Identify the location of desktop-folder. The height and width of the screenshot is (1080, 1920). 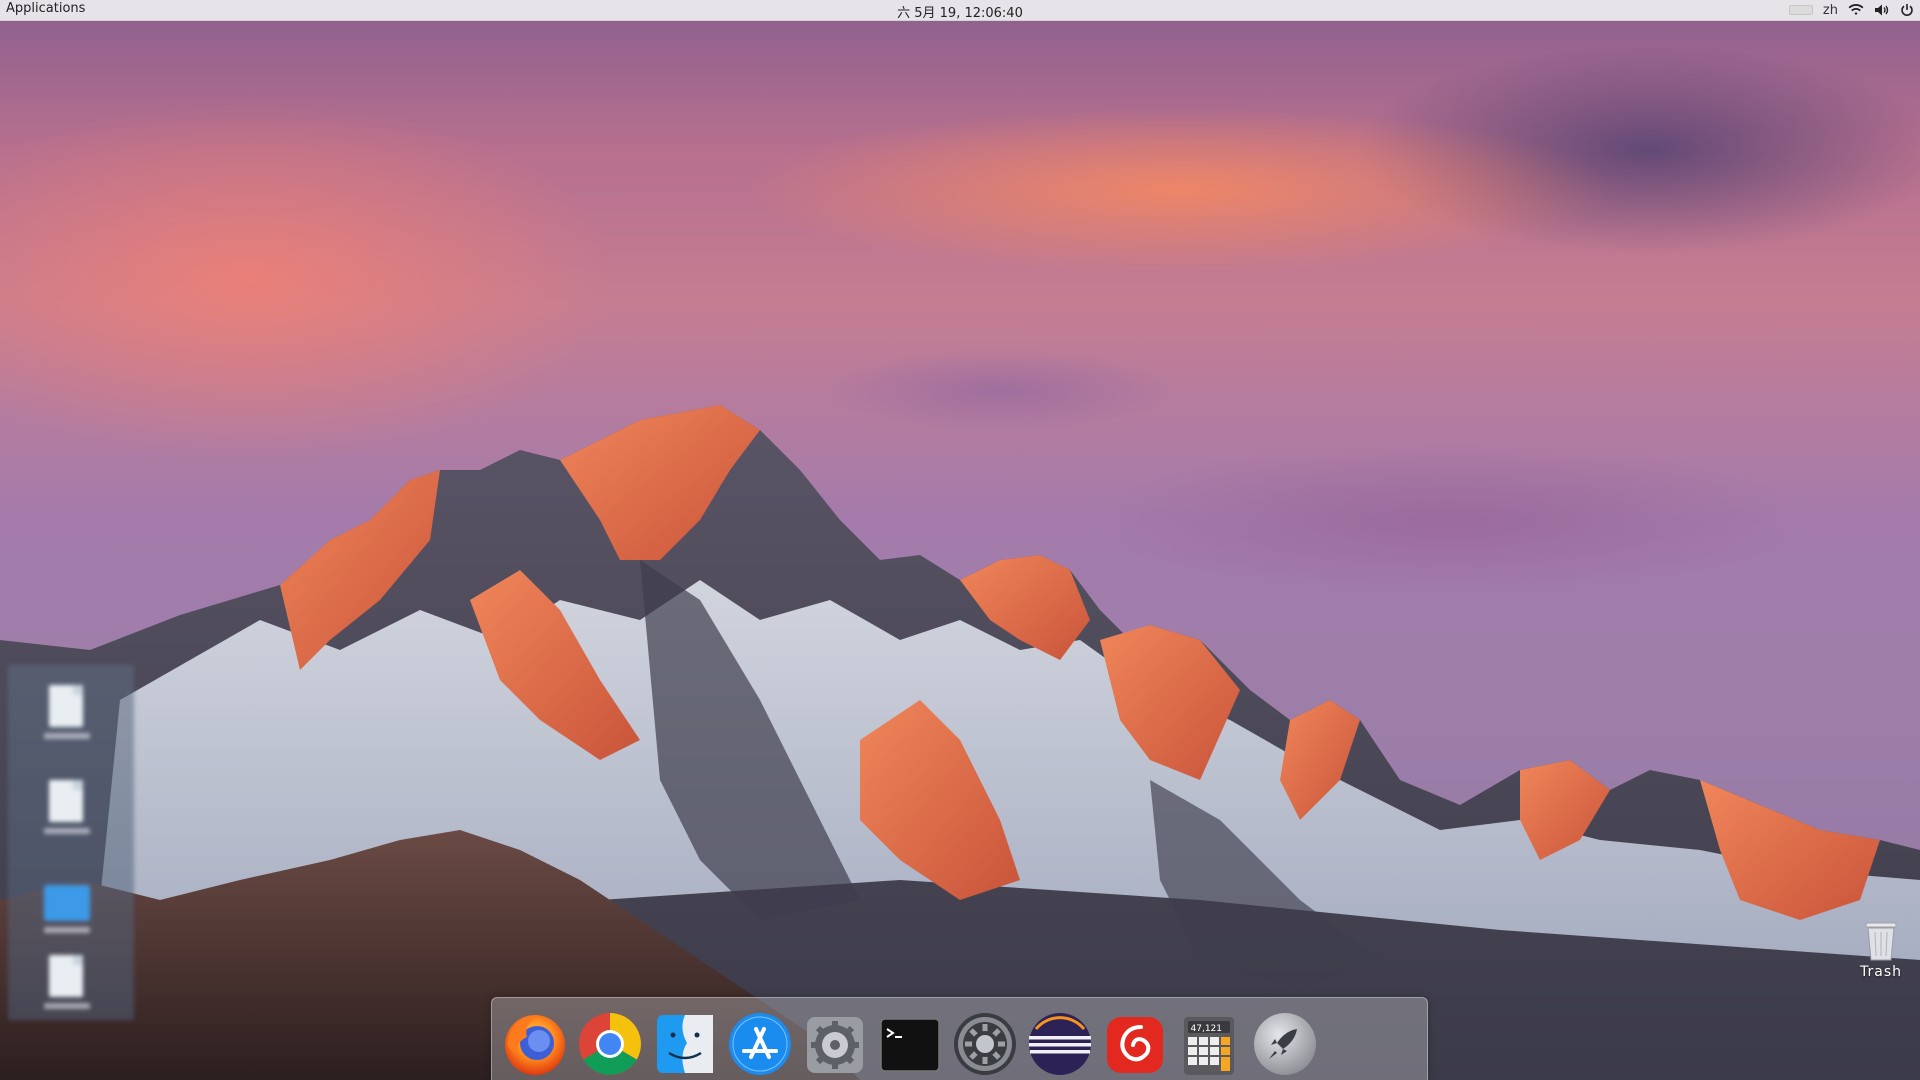
(67, 909).